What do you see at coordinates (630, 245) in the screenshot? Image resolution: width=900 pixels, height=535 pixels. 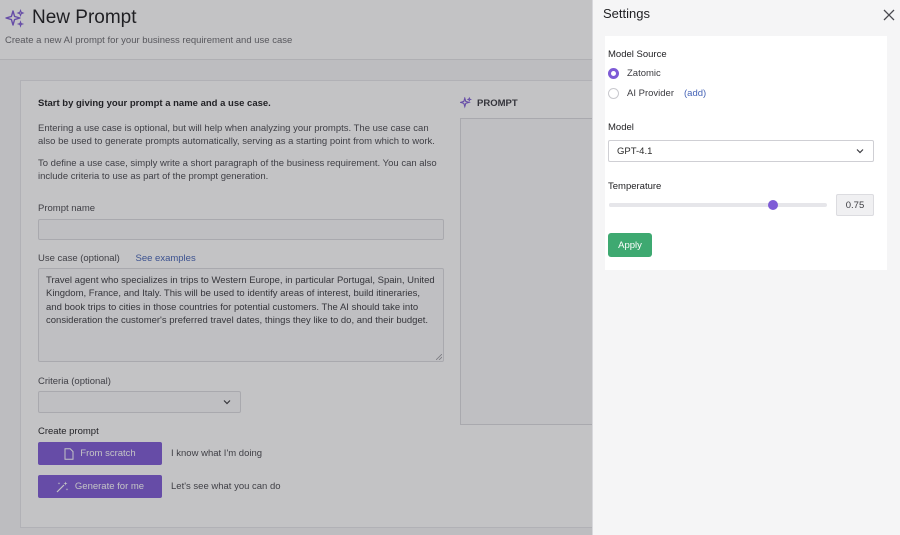 I see `apply-button: Apply` at bounding box center [630, 245].